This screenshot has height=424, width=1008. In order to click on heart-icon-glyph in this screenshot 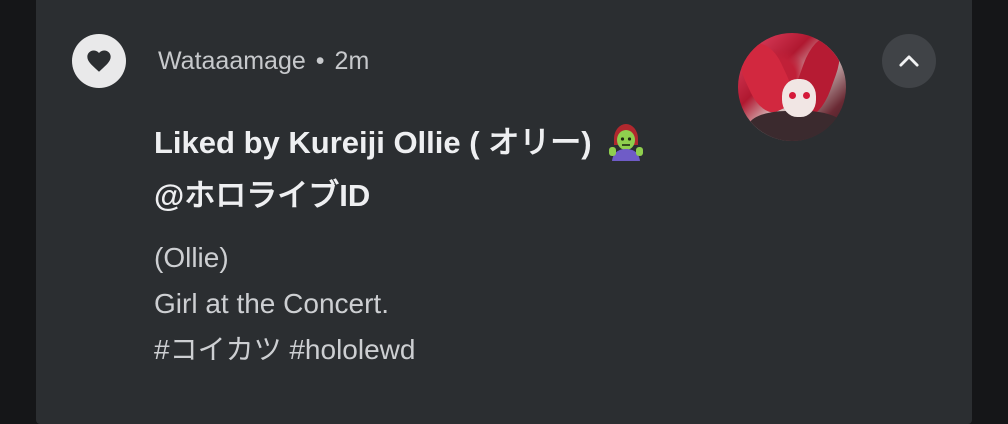, I will do `click(99, 61)`.